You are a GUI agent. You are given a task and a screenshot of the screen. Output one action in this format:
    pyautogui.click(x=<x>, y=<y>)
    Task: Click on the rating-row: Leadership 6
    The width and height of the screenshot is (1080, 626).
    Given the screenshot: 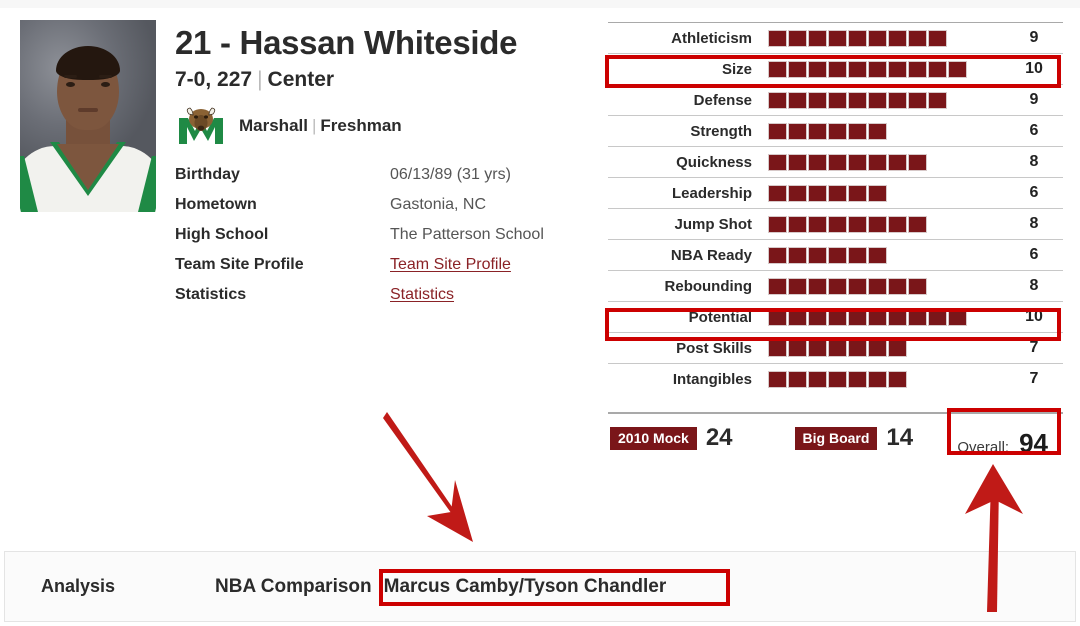 What is the action you would take?
    pyautogui.click(x=835, y=192)
    